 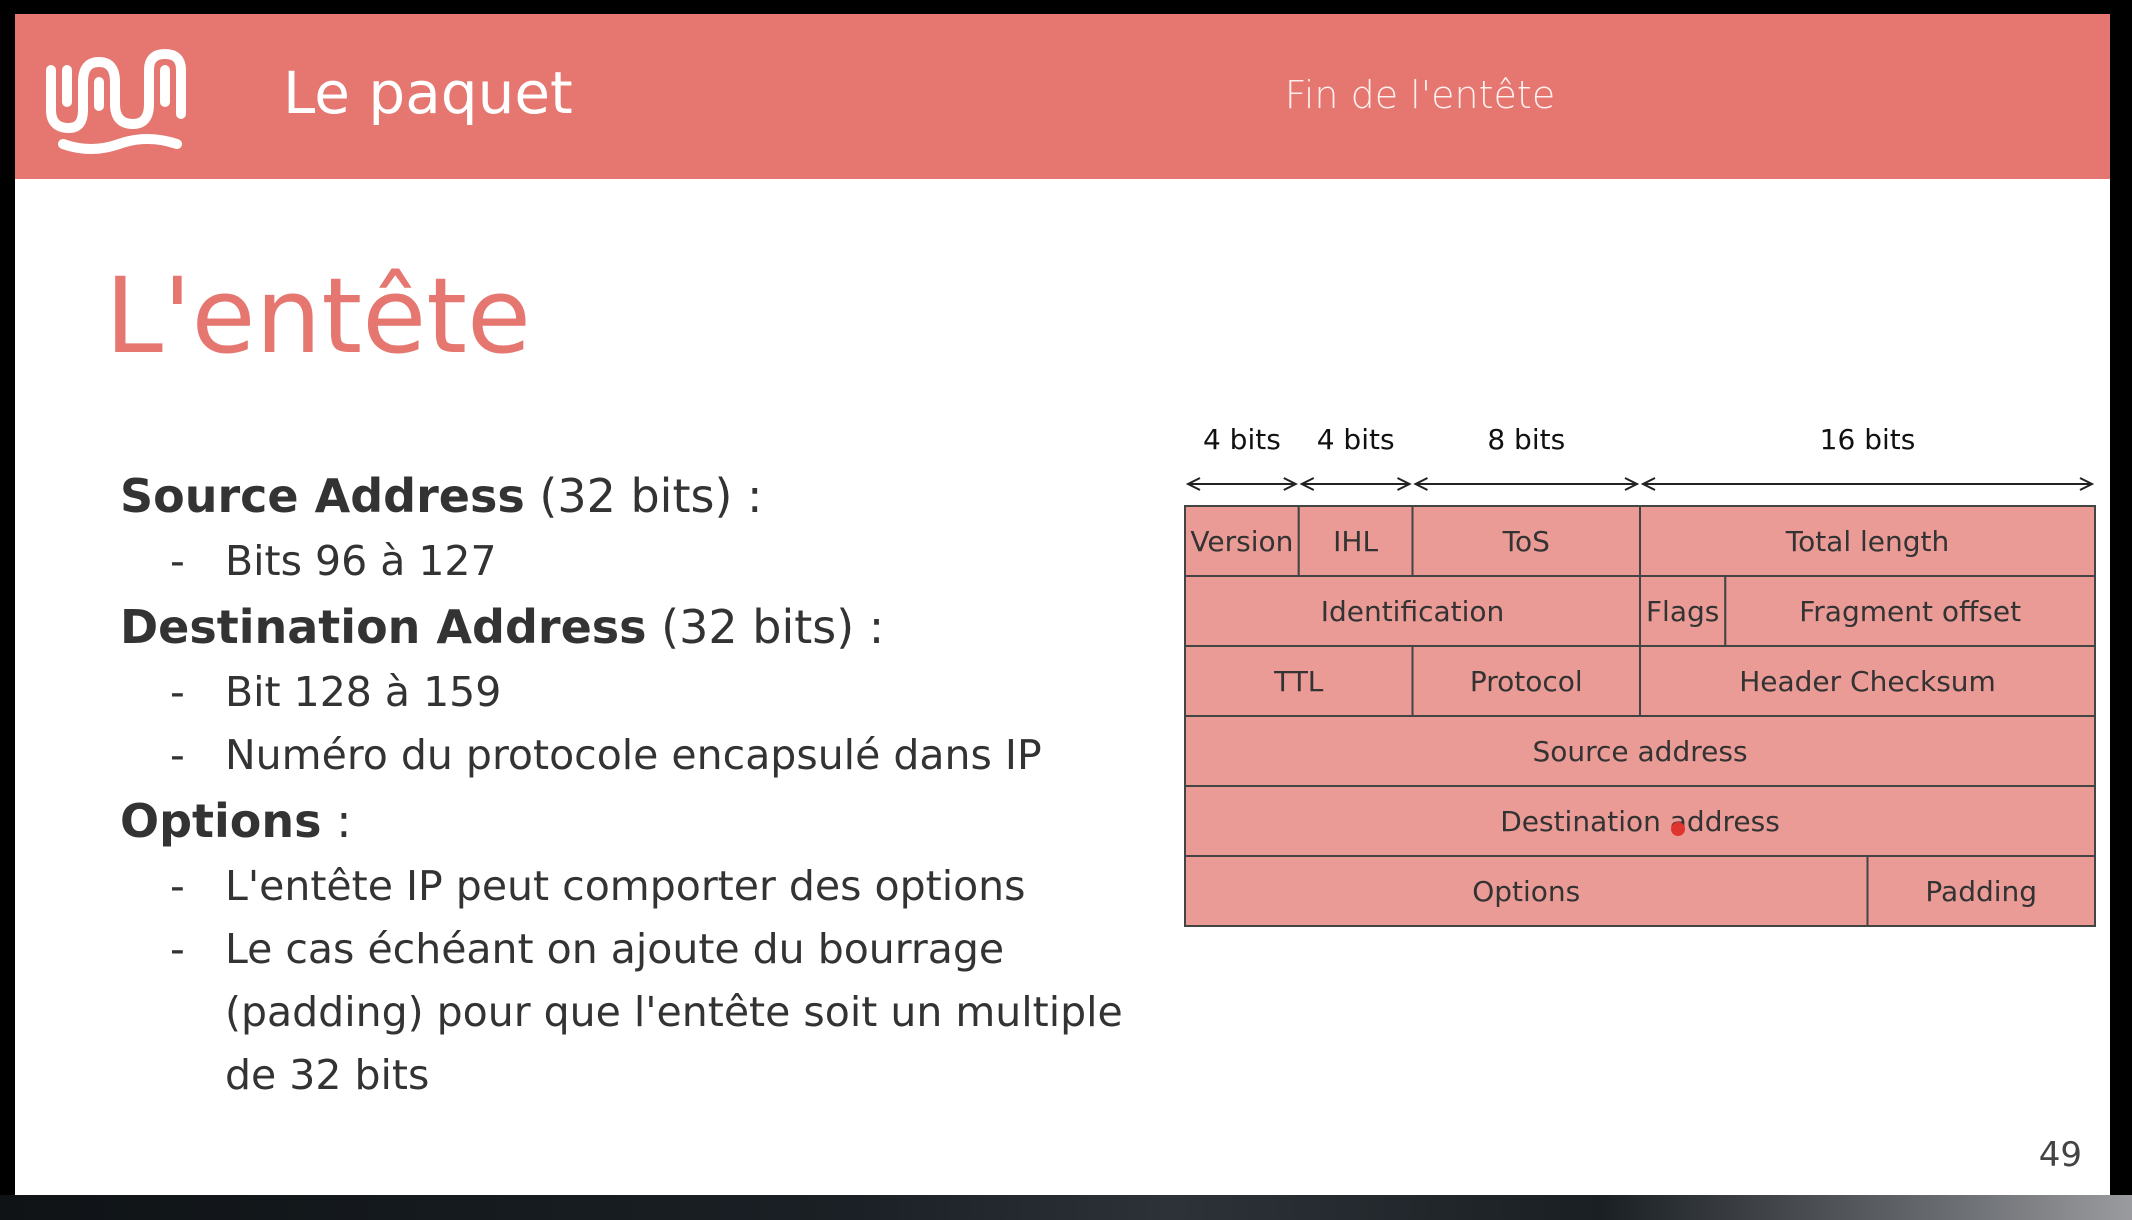 I want to click on header-field-label: Flags, so click(x=1682, y=611).